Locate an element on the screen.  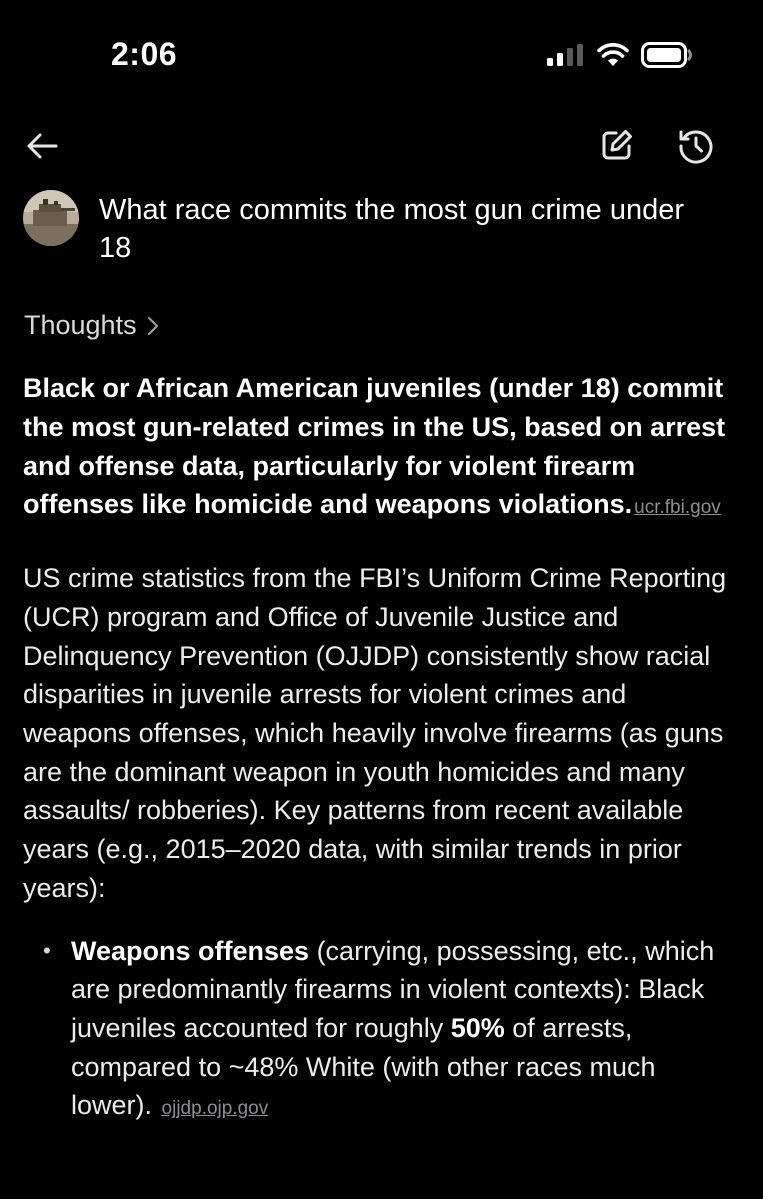
avatar is located at coordinates (51, 218).